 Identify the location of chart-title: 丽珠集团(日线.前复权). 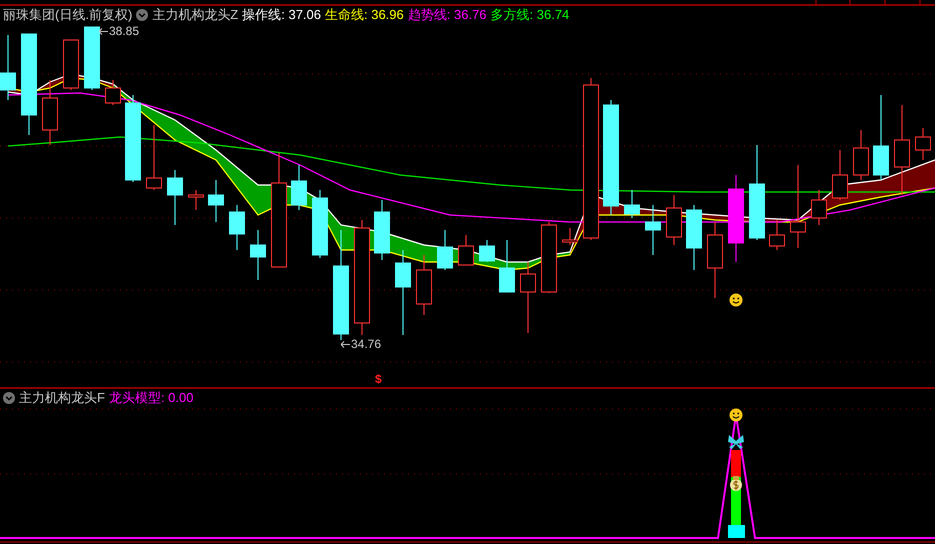
(67, 15).